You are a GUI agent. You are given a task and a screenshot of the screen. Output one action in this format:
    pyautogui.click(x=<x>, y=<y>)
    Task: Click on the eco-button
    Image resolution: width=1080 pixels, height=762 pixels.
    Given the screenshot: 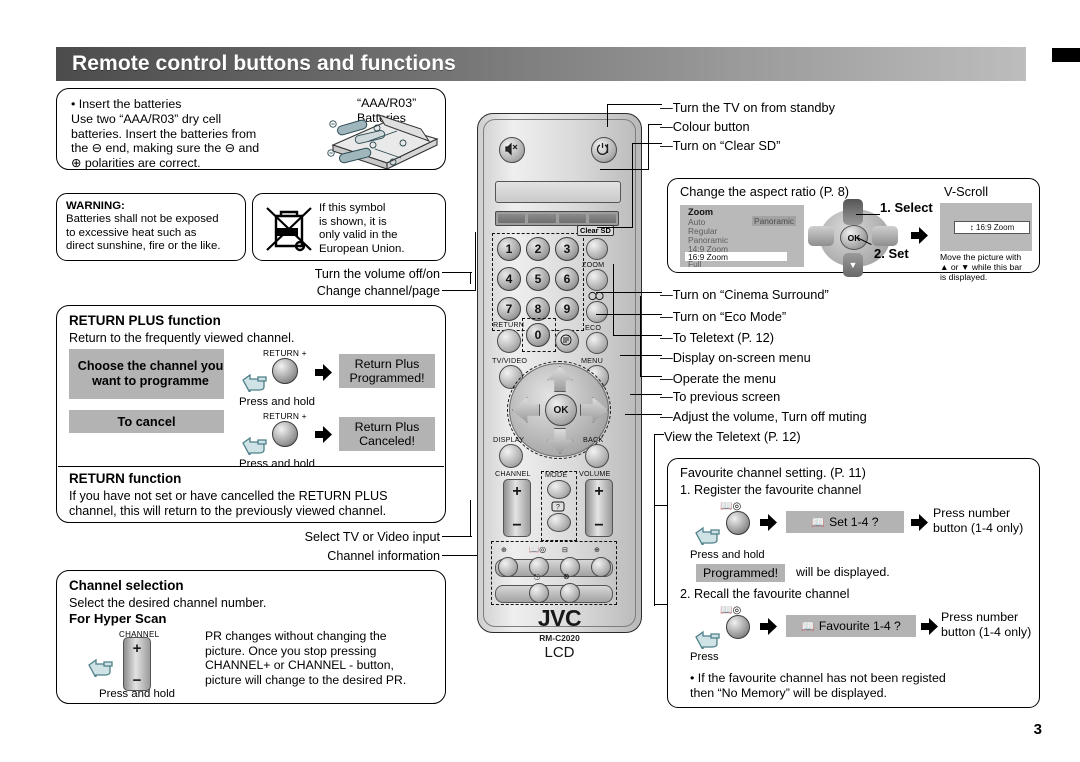 What is the action you would take?
    pyautogui.click(x=597, y=343)
    